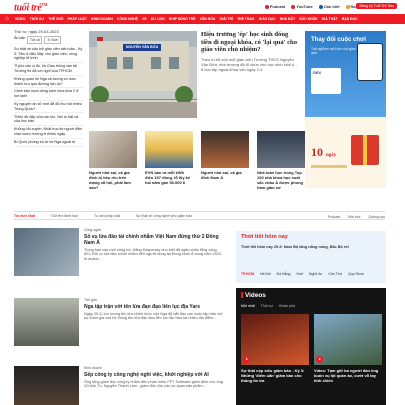 This screenshot has height=405, width=405. I want to click on video-thumbnail, so click(348, 339).